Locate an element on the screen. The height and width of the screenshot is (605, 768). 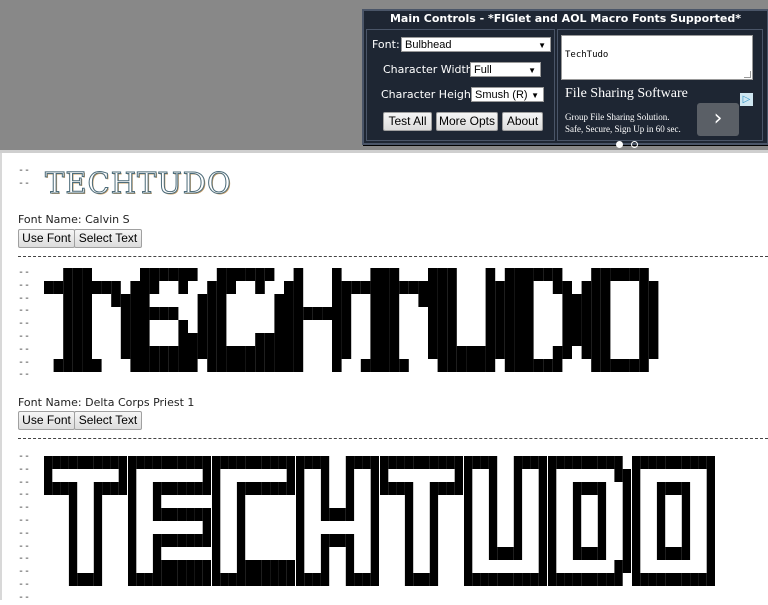
carousel-dot is located at coordinates (634, 144).